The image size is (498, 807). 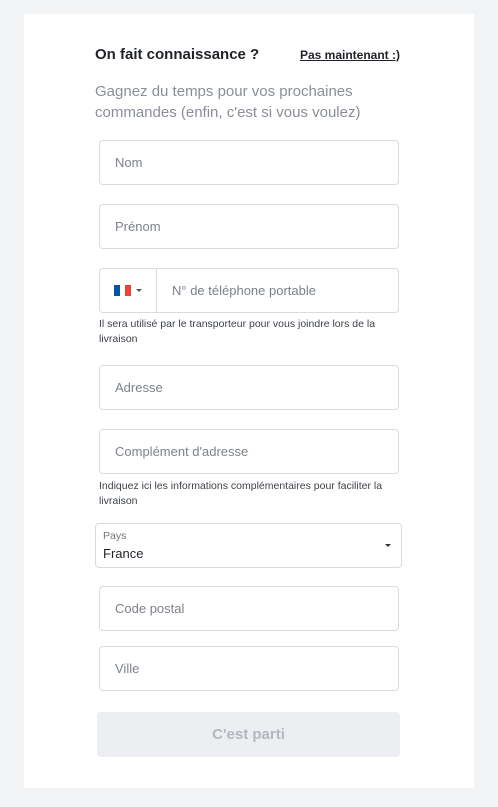 I want to click on pays-label: Pays, so click(x=115, y=536).